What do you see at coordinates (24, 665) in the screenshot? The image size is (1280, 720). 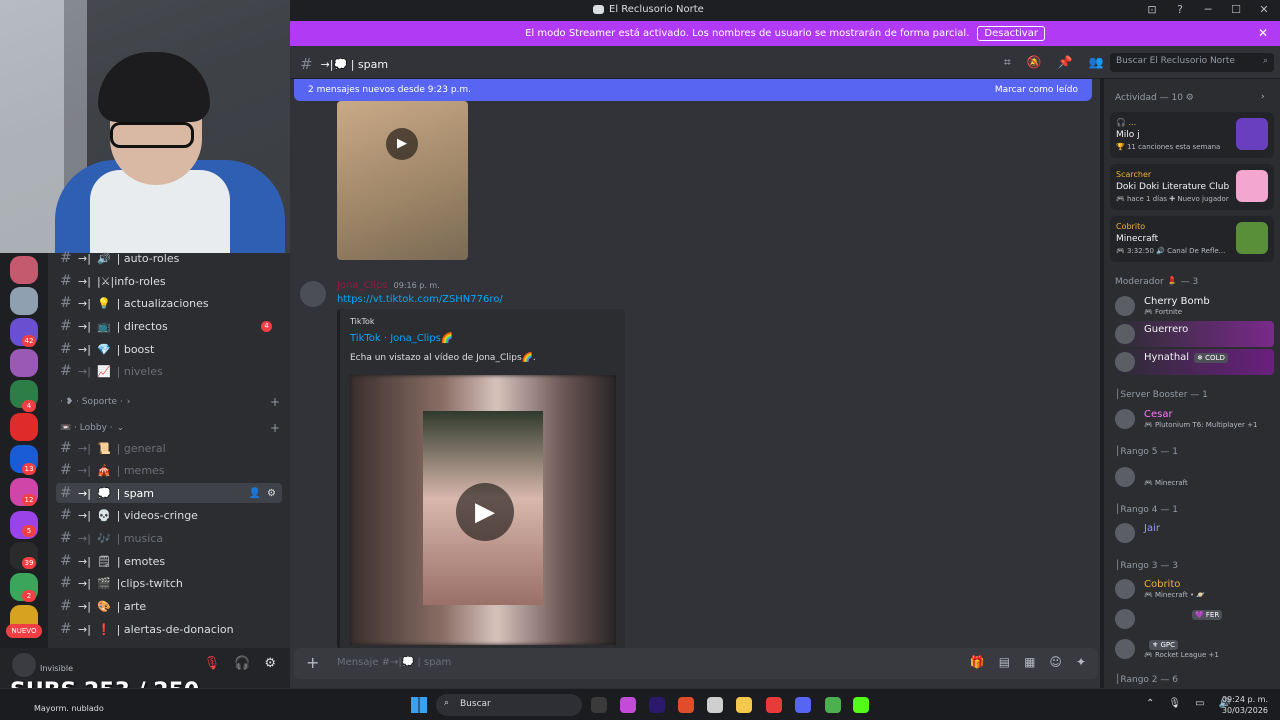 I see `user-avatar` at bounding box center [24, 665].